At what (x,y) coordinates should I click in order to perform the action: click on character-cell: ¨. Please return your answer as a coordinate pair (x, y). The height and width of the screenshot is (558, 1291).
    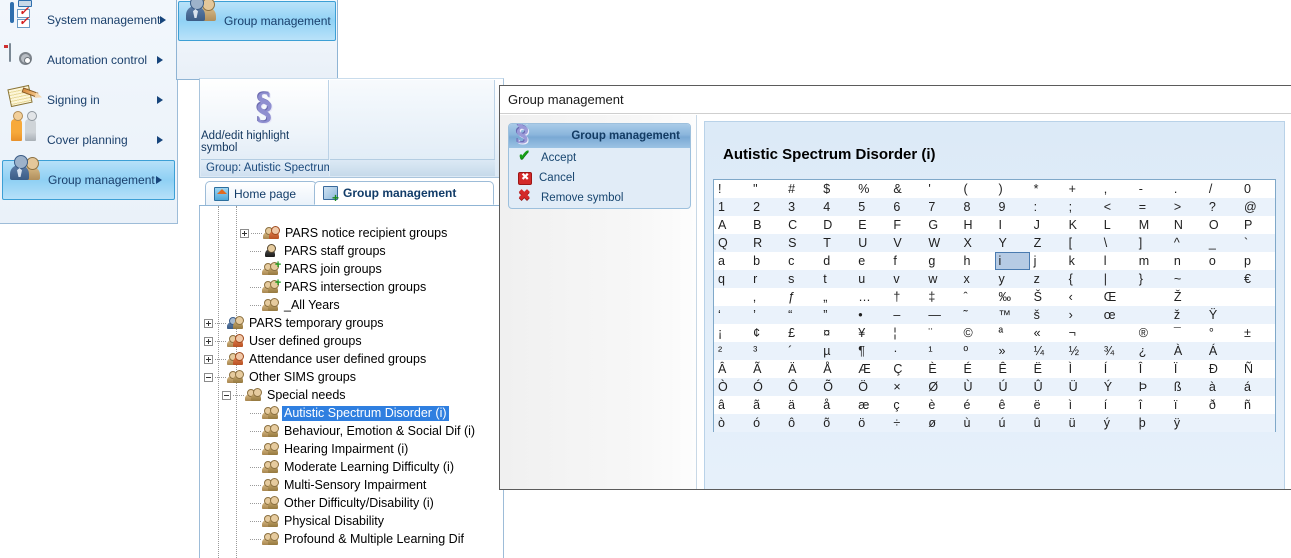
    Looking at the image, I should click on (942, 333).